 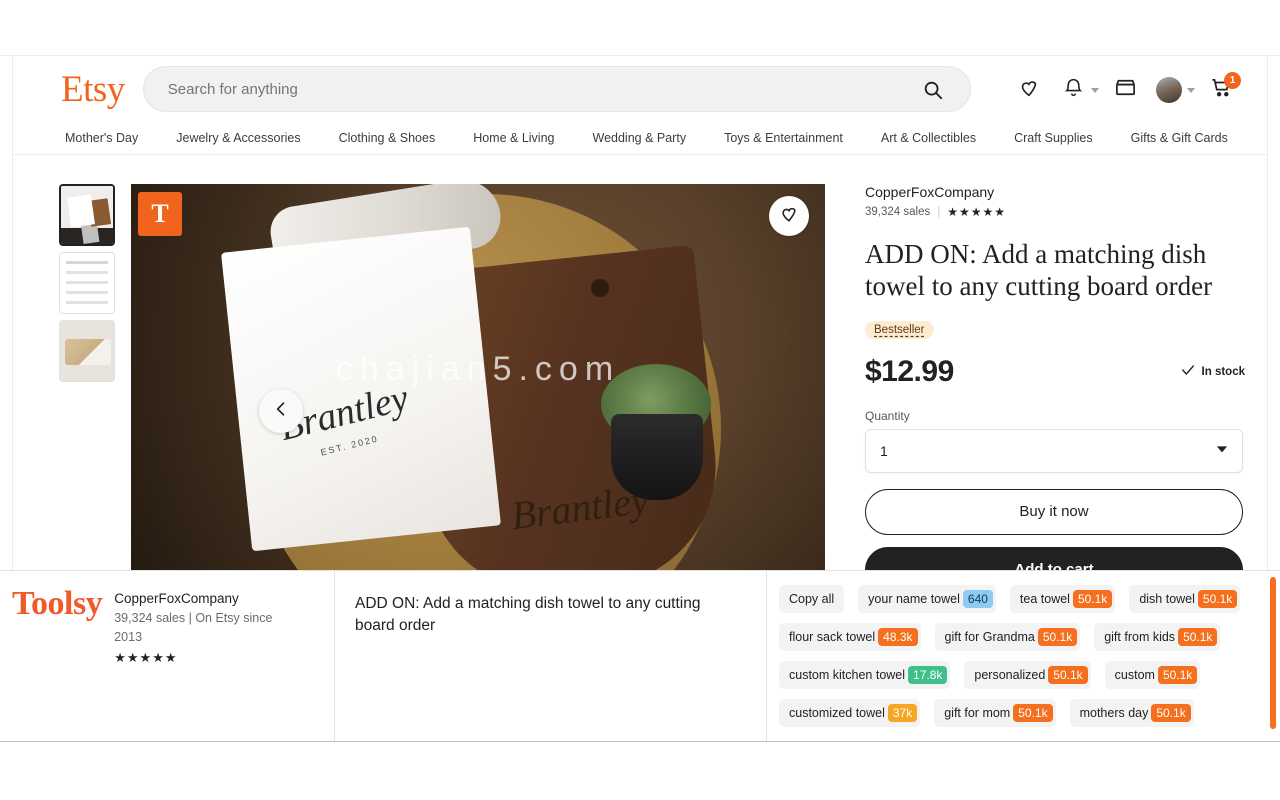 What do you see at coordinates (1010, 675) in the screenshot?
I see `tag-label: personalized` at bounding box center [1010, 675].